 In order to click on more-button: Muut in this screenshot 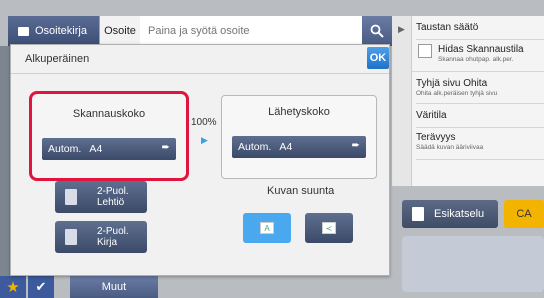, I will do `click(114, 287)`.